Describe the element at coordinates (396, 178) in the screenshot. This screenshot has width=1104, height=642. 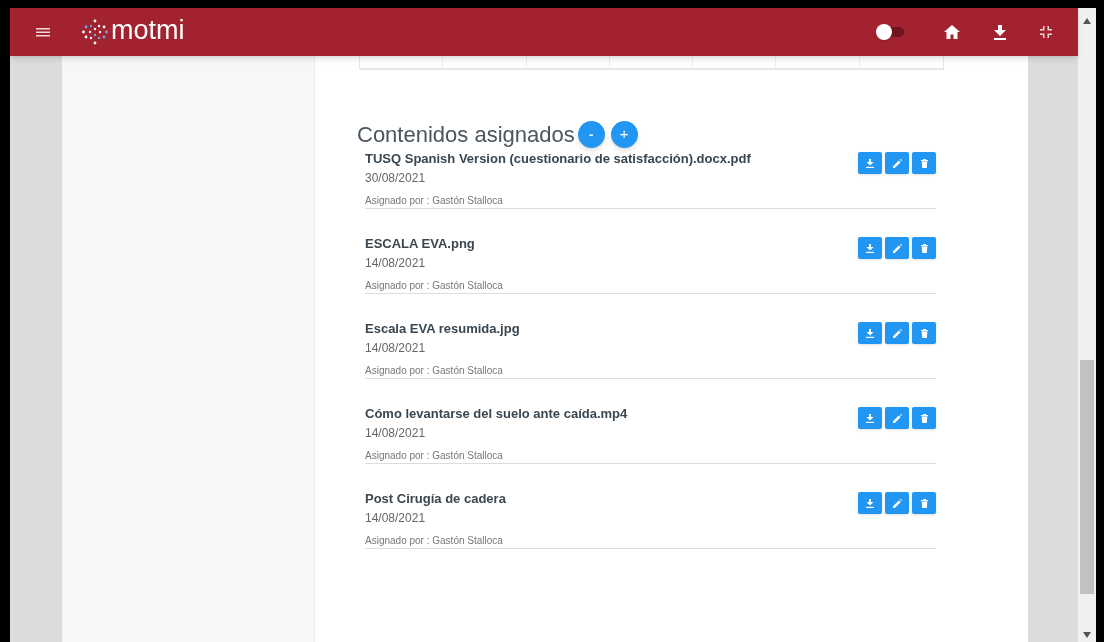
I see `content-date: 30/08/2021` at that location.